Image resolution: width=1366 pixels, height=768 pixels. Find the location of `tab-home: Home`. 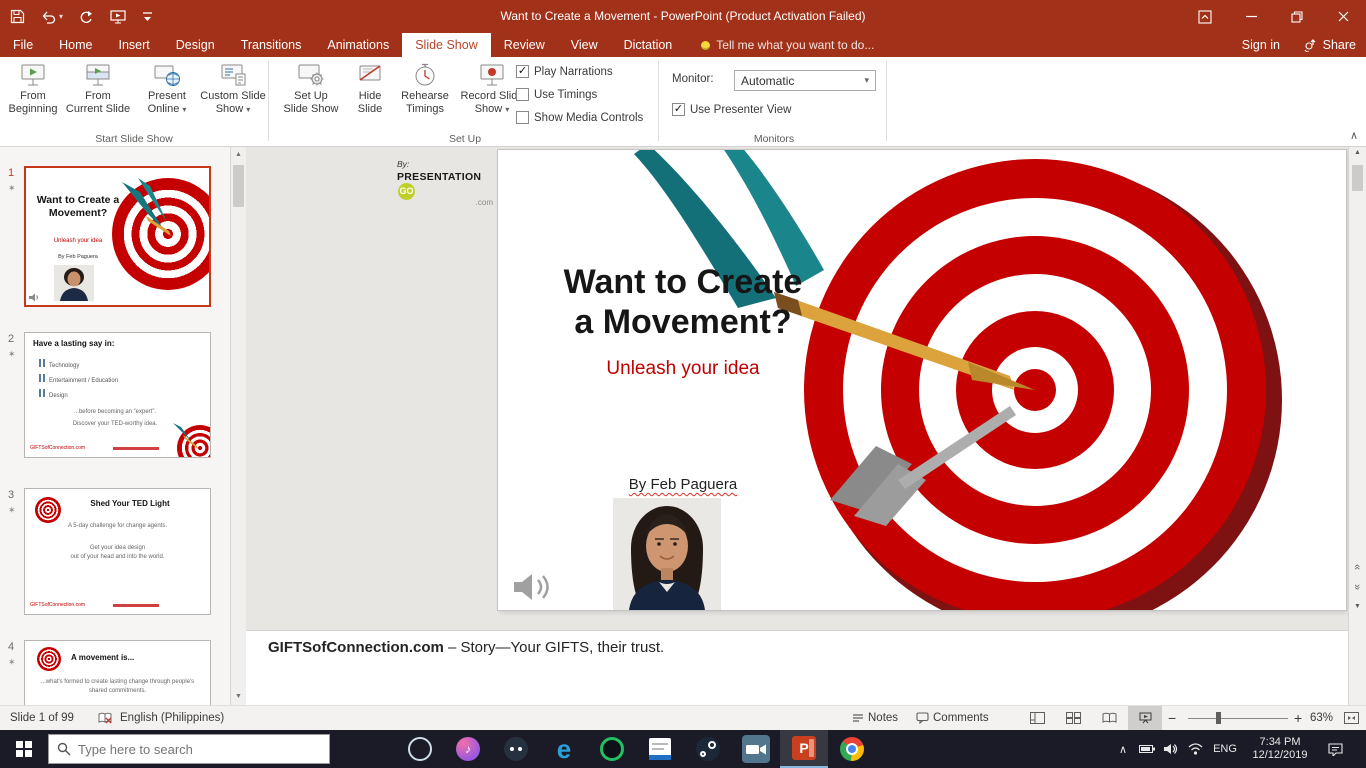

tab-home: Home is located at coordinates (75, 45).